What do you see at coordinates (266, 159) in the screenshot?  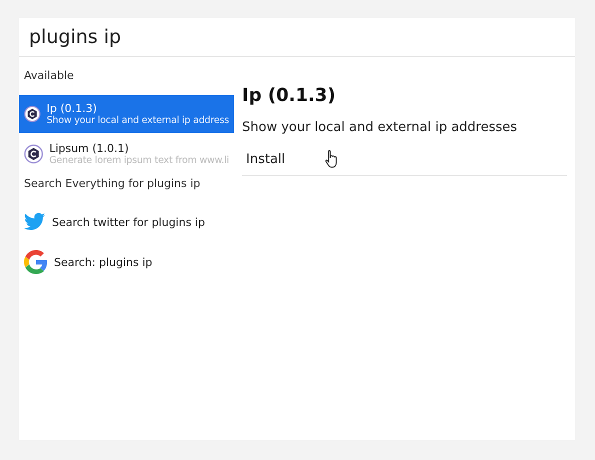 I see `install-button: Install` at bounding box center [266, 159].